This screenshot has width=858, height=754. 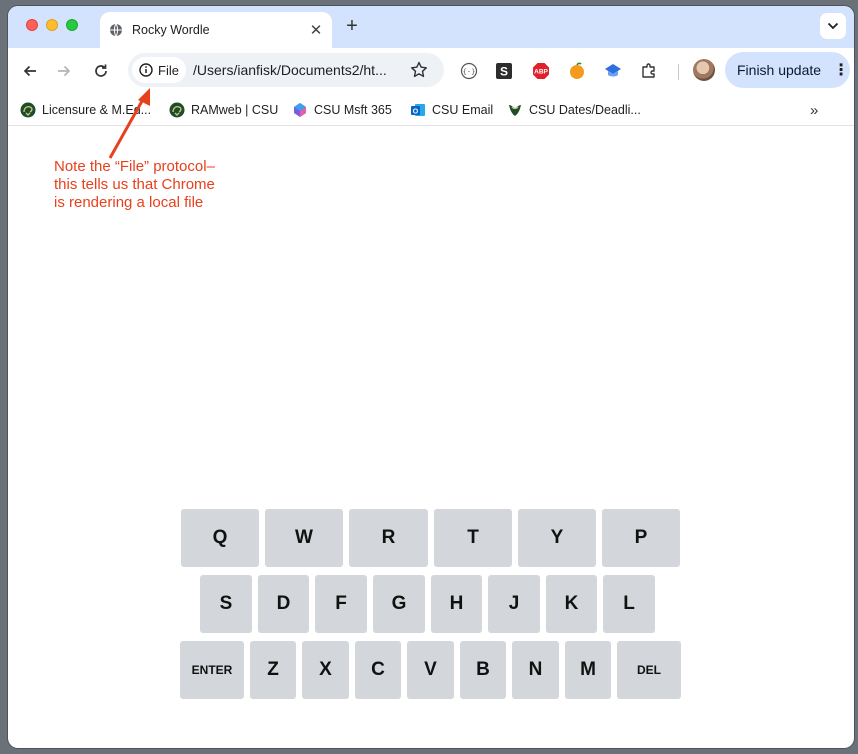 I want to click on tab-search-button, so click(x=833, y=26).